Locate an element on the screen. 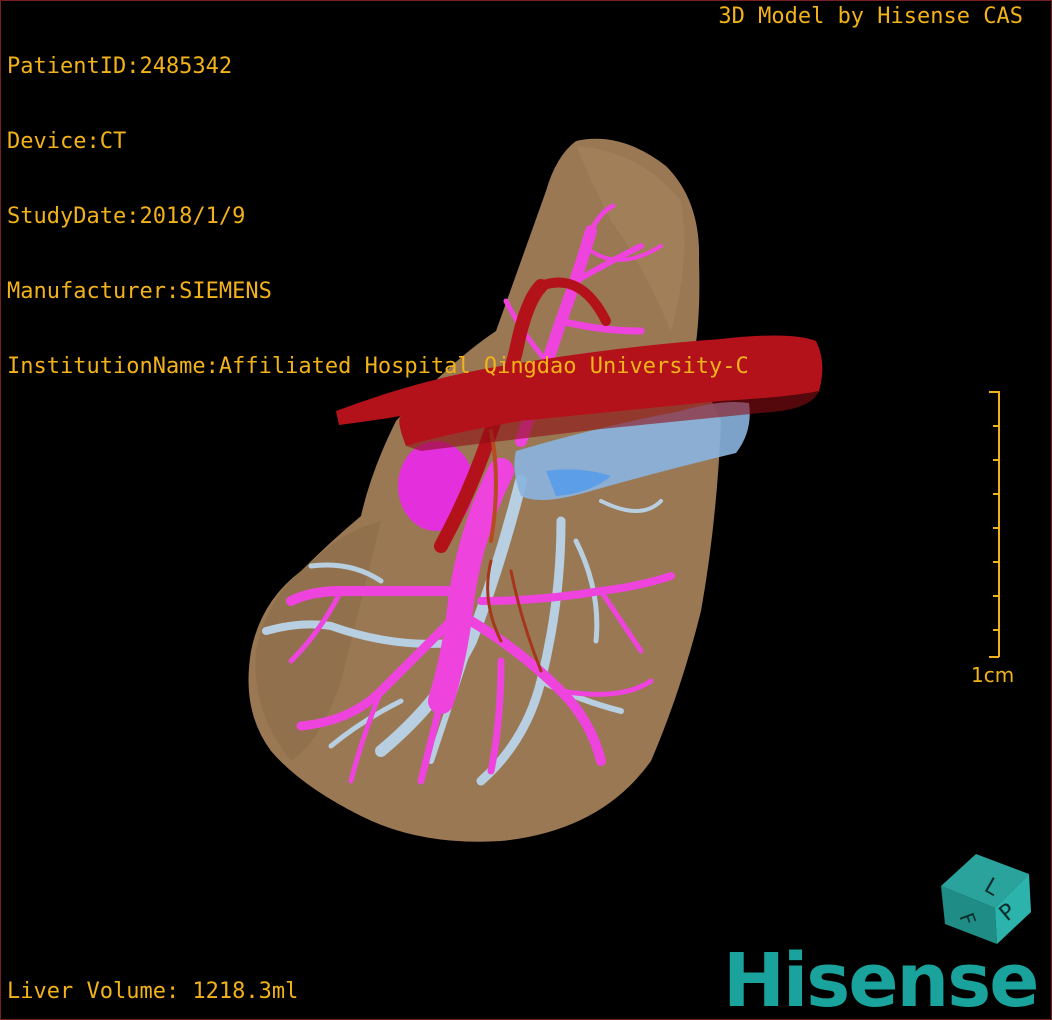  liver-volume: Liver Volume: 1218.3ml is located at coordinates (153, 991).